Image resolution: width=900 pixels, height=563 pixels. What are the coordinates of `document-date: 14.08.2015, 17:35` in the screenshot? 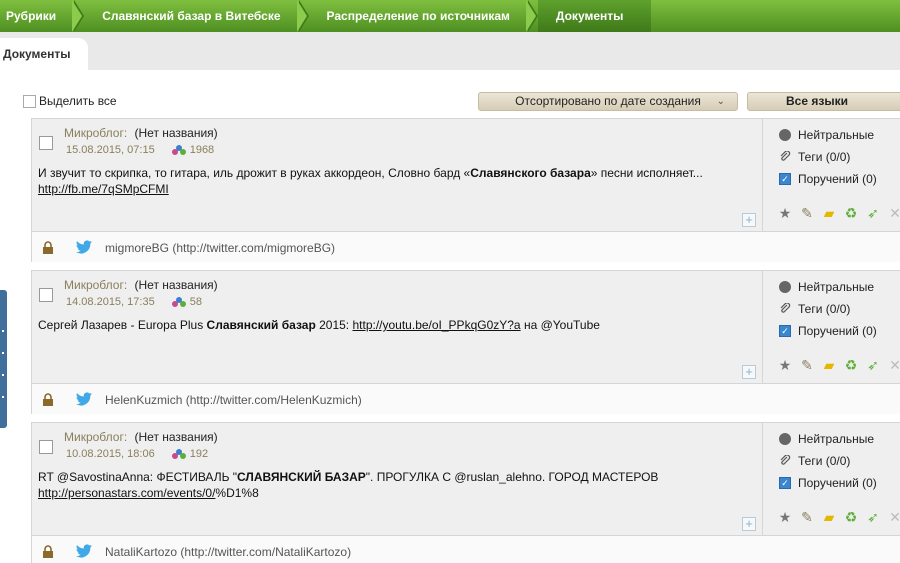 It's located at (110, 302).